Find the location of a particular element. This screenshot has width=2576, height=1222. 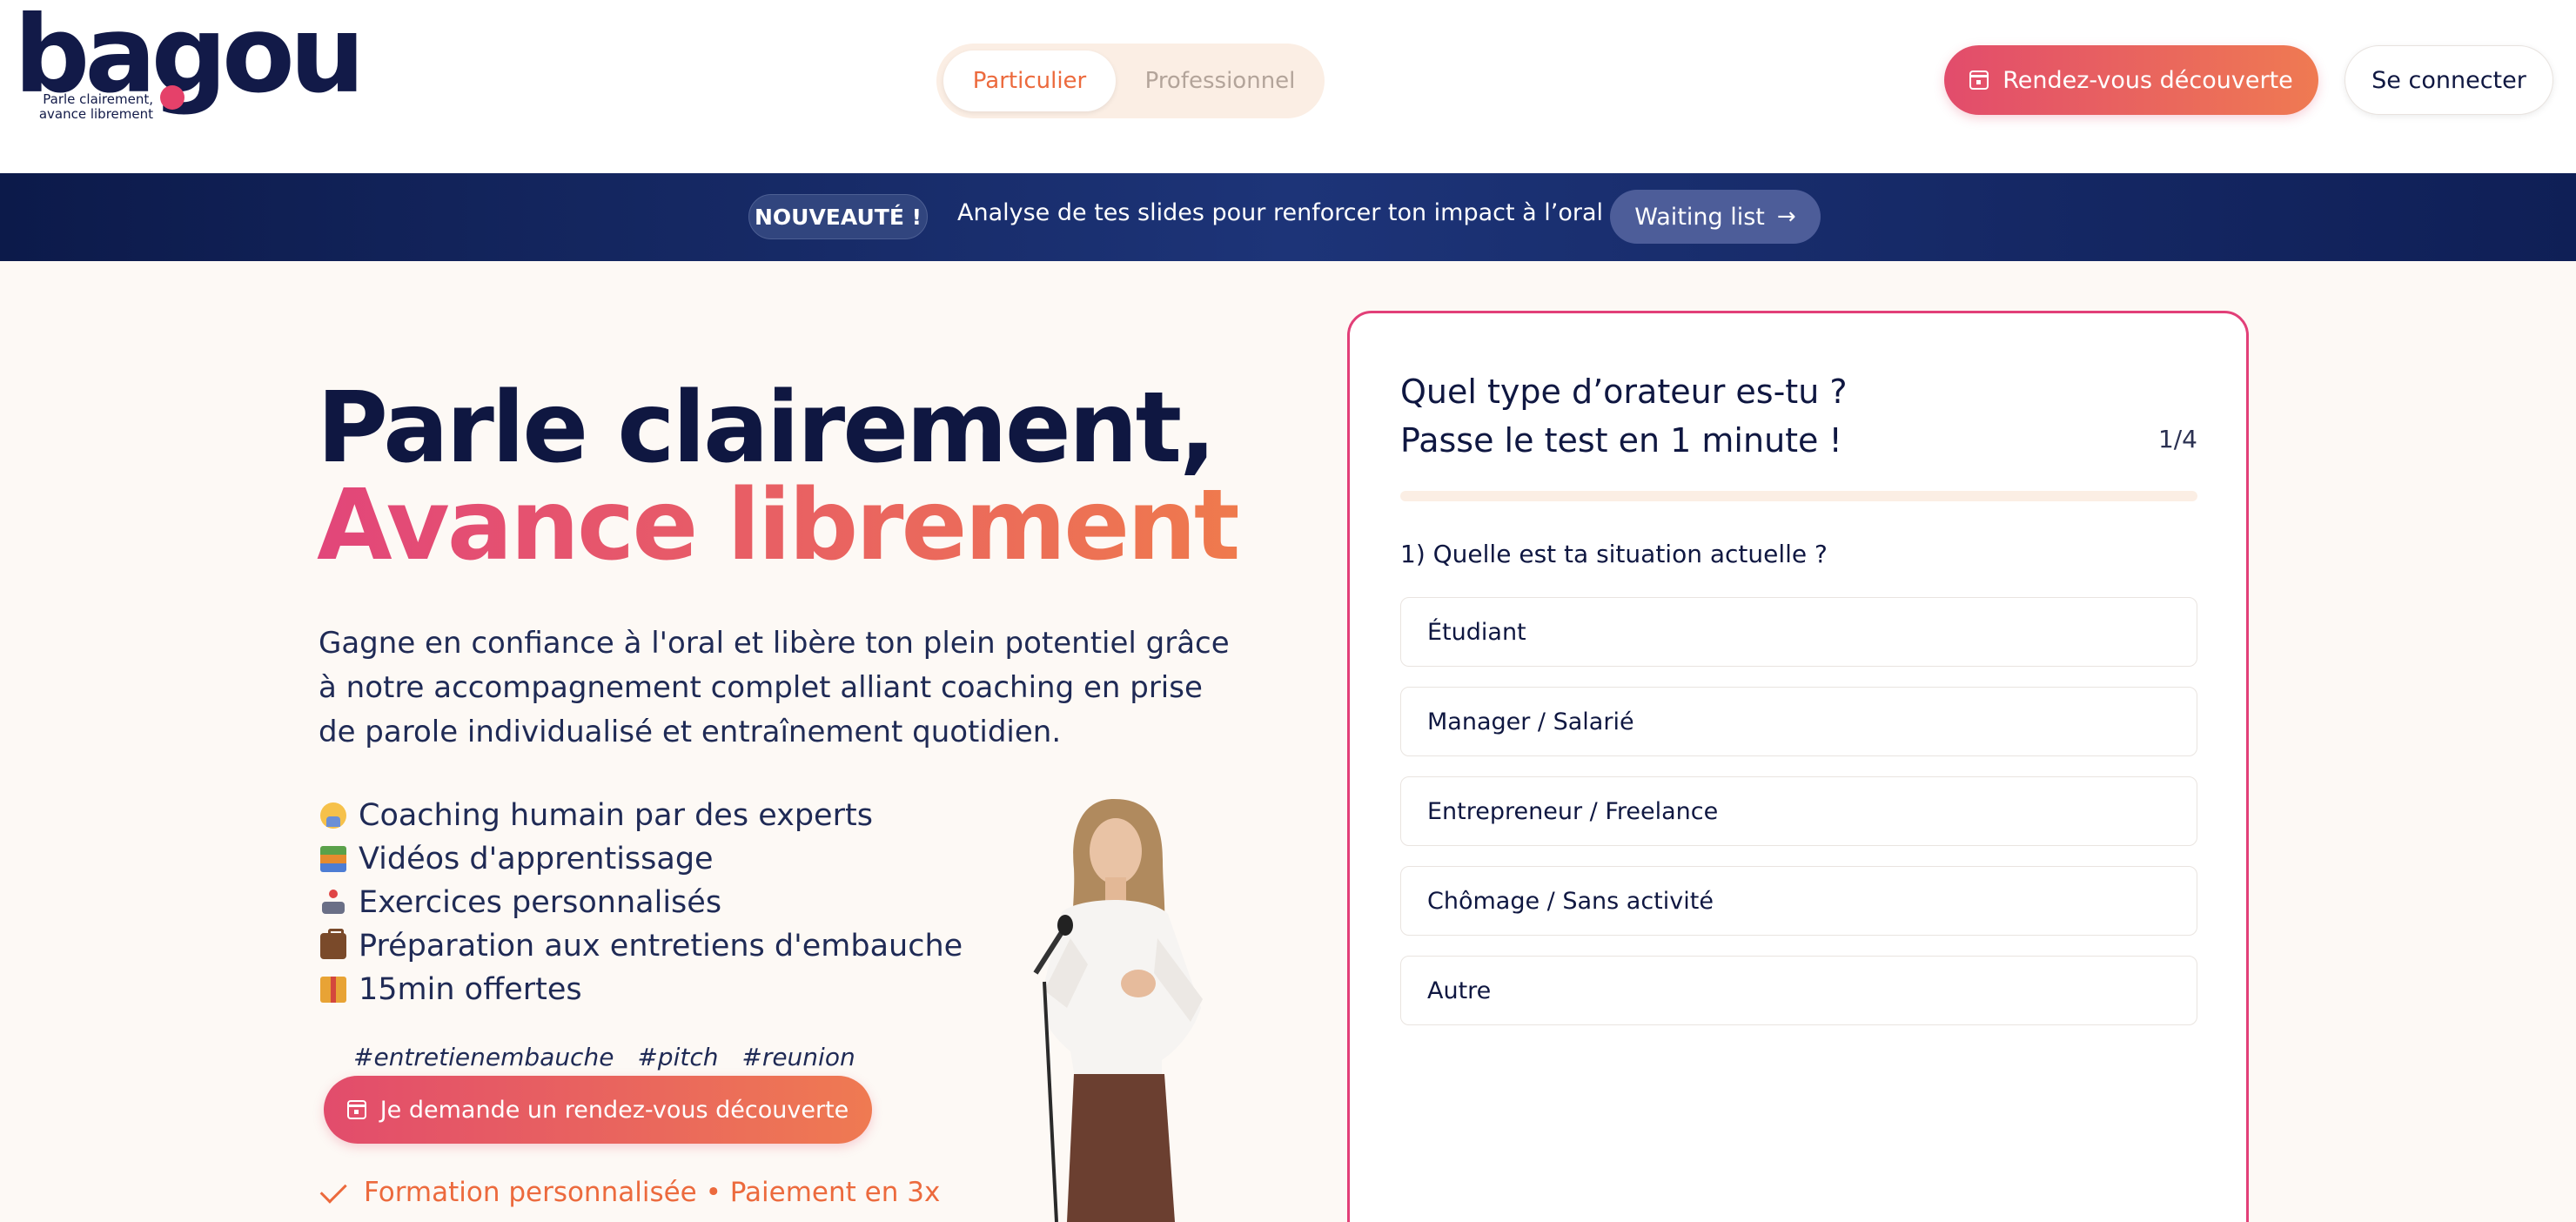

waiting-list-button: Waiting list → is located at coordinates (1716, 217).